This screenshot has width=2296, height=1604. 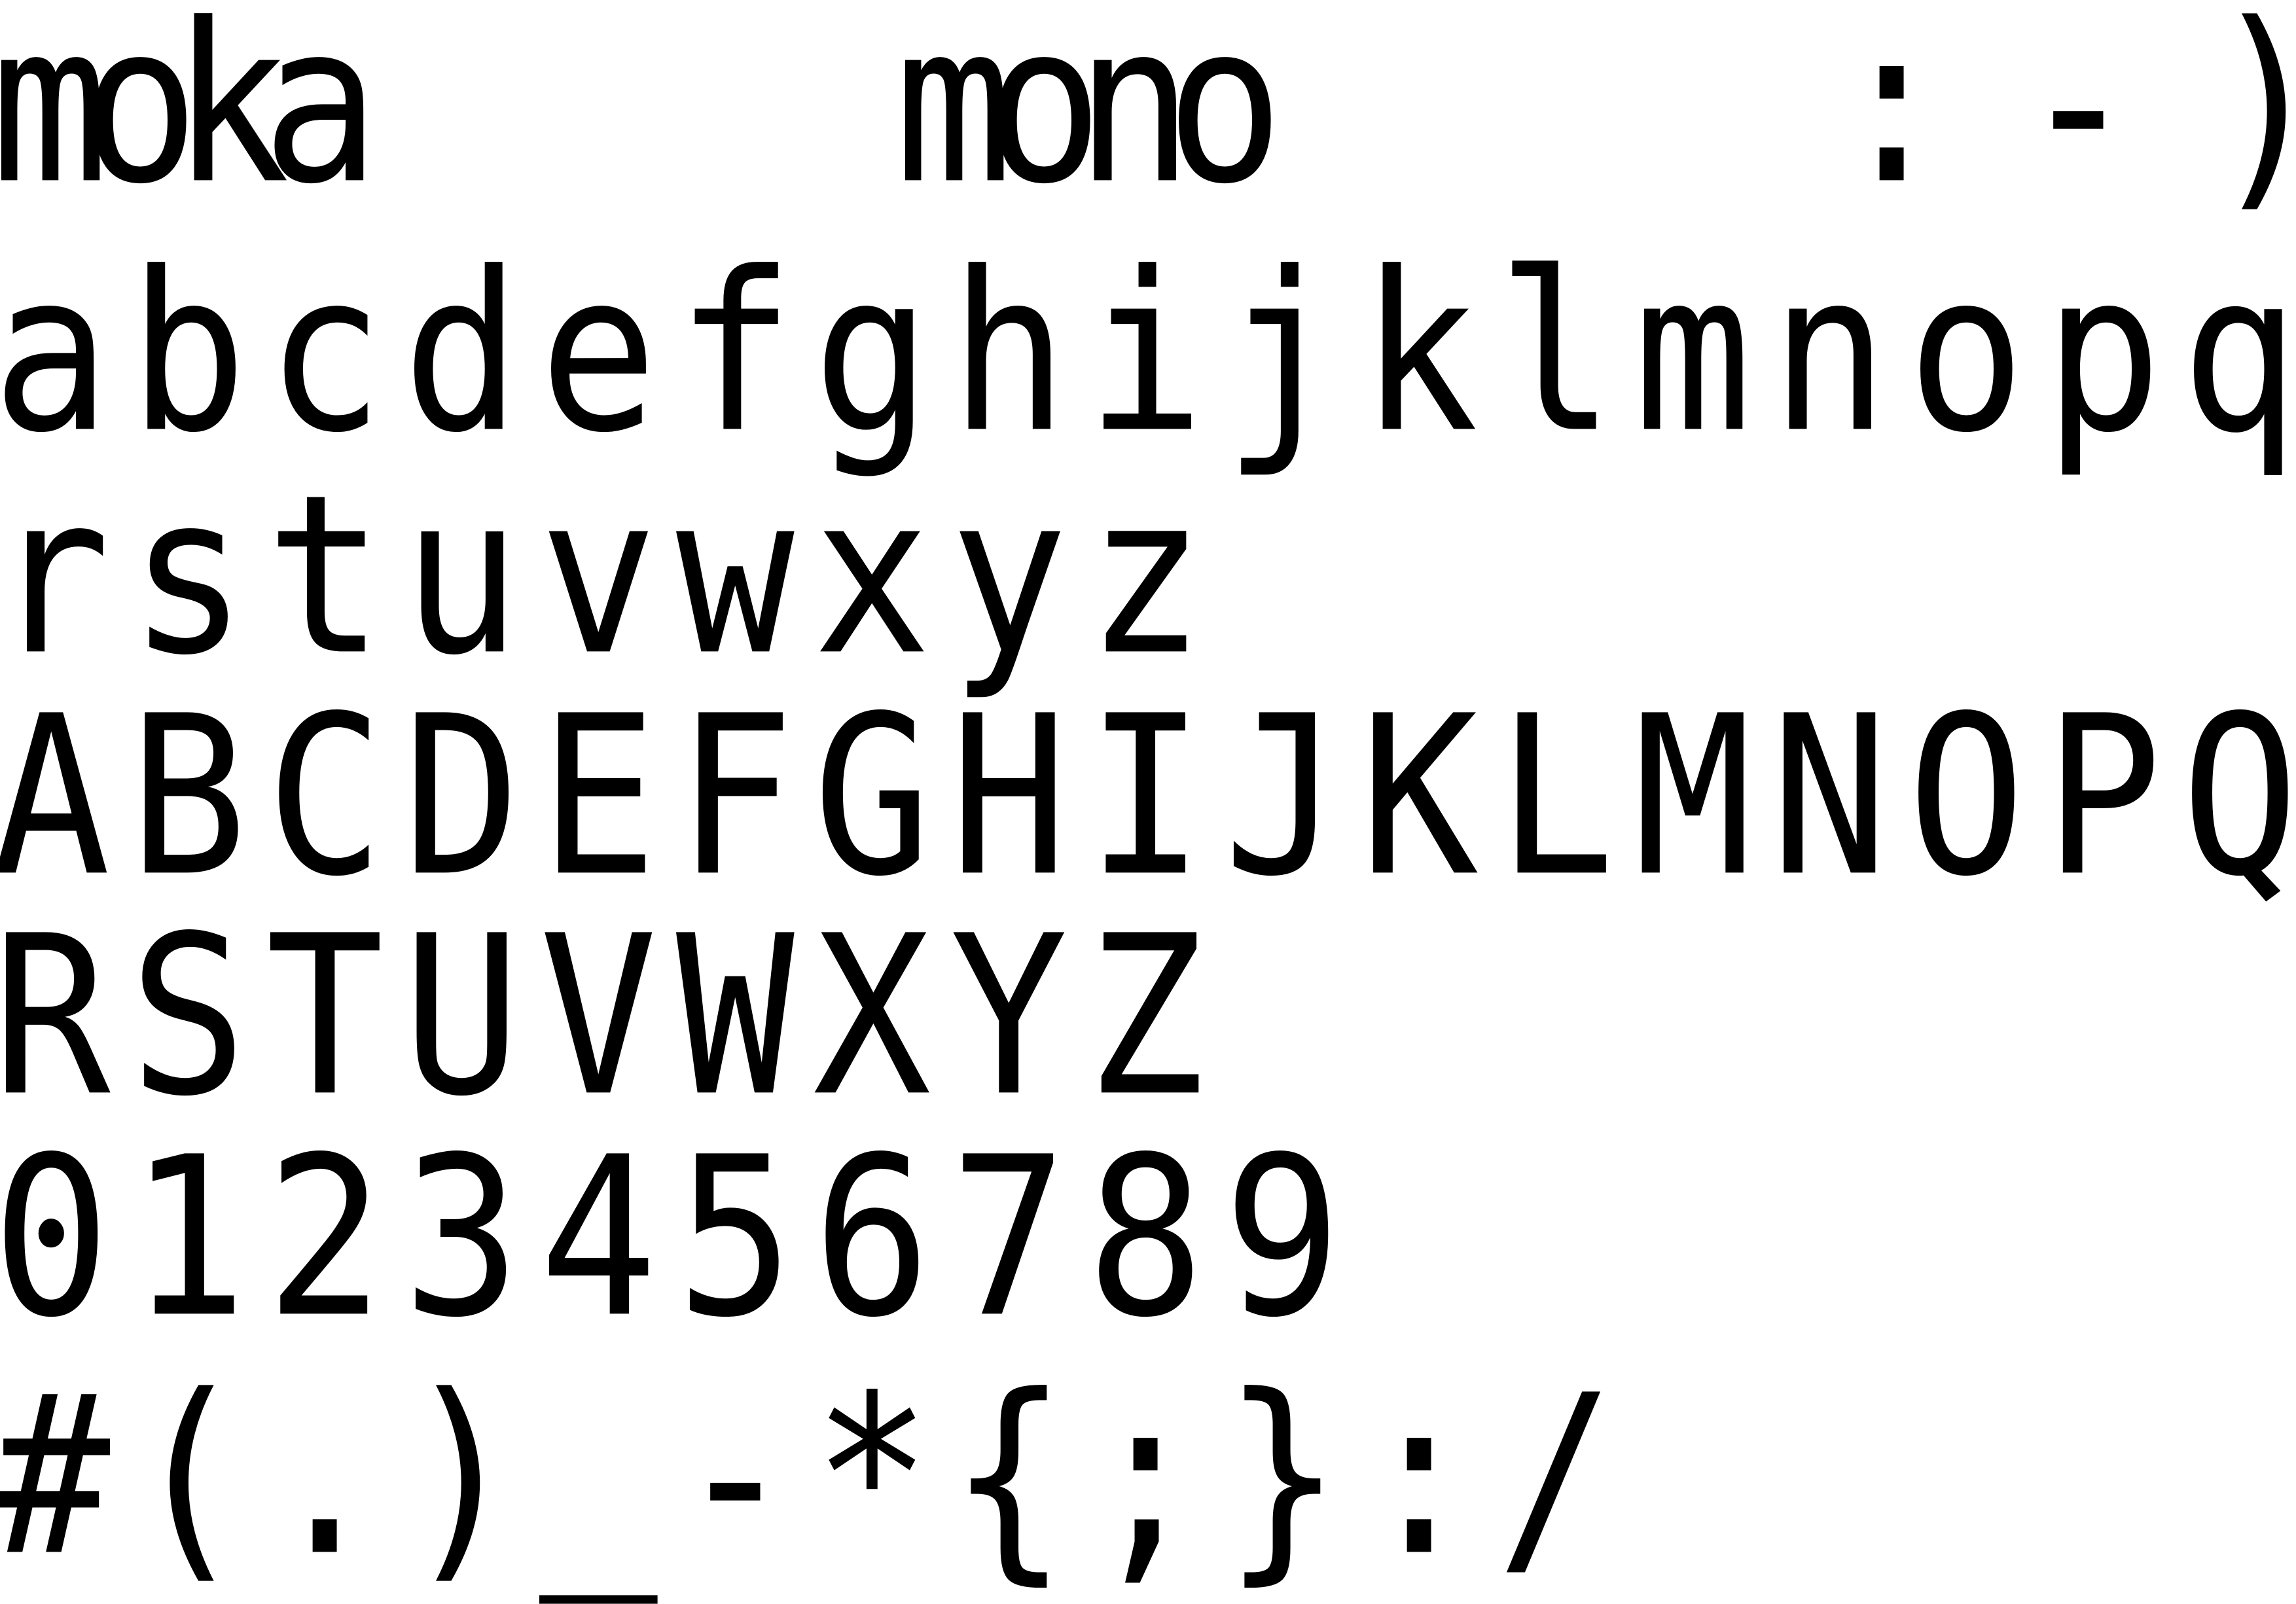 What do you see at coordinates (1556, 353) in the screenshot?
I see `glyph: l` at bounding box center [1556, 353].